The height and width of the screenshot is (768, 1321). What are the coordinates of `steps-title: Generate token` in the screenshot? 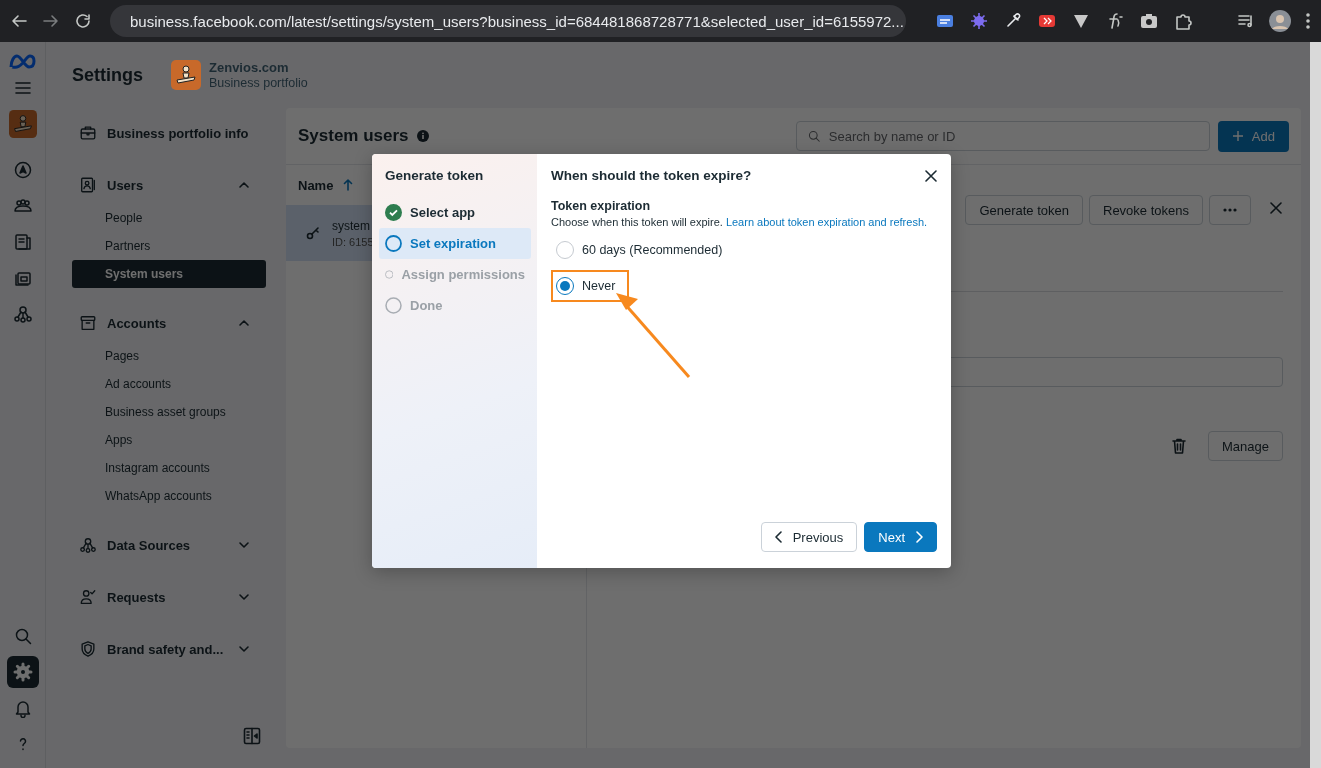 It's located at (434, 176).